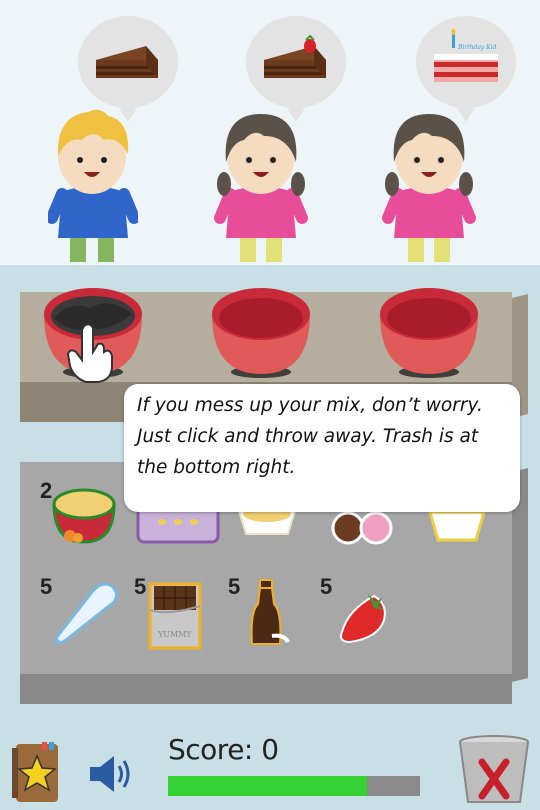 Image resolution: width=540 pixels, height=810 pixels. I want to click on strawberry-icon, so click(363, 618).